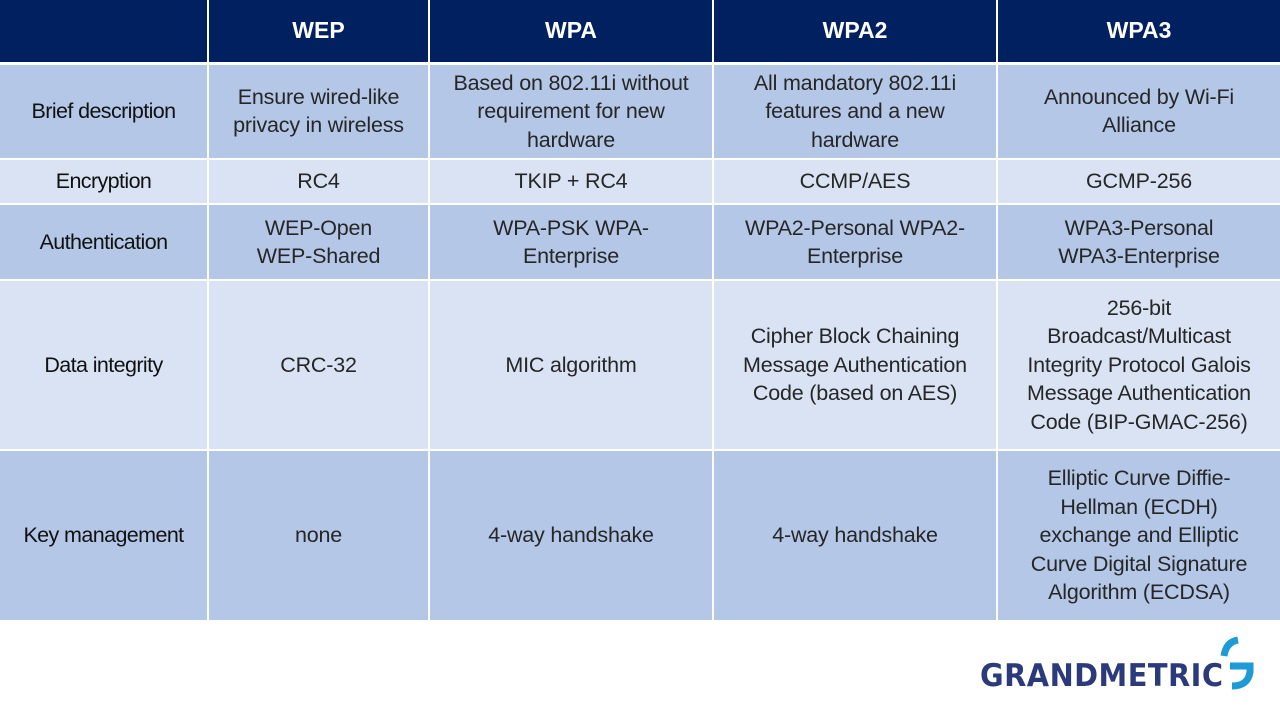 The height and width of the screenshot is (720, 1280). Describe the element at coordinates (1138, 242) in the screenshot. I see `cell-wpa3: WPA3-Personal WPA3-Enterprise` at that location.